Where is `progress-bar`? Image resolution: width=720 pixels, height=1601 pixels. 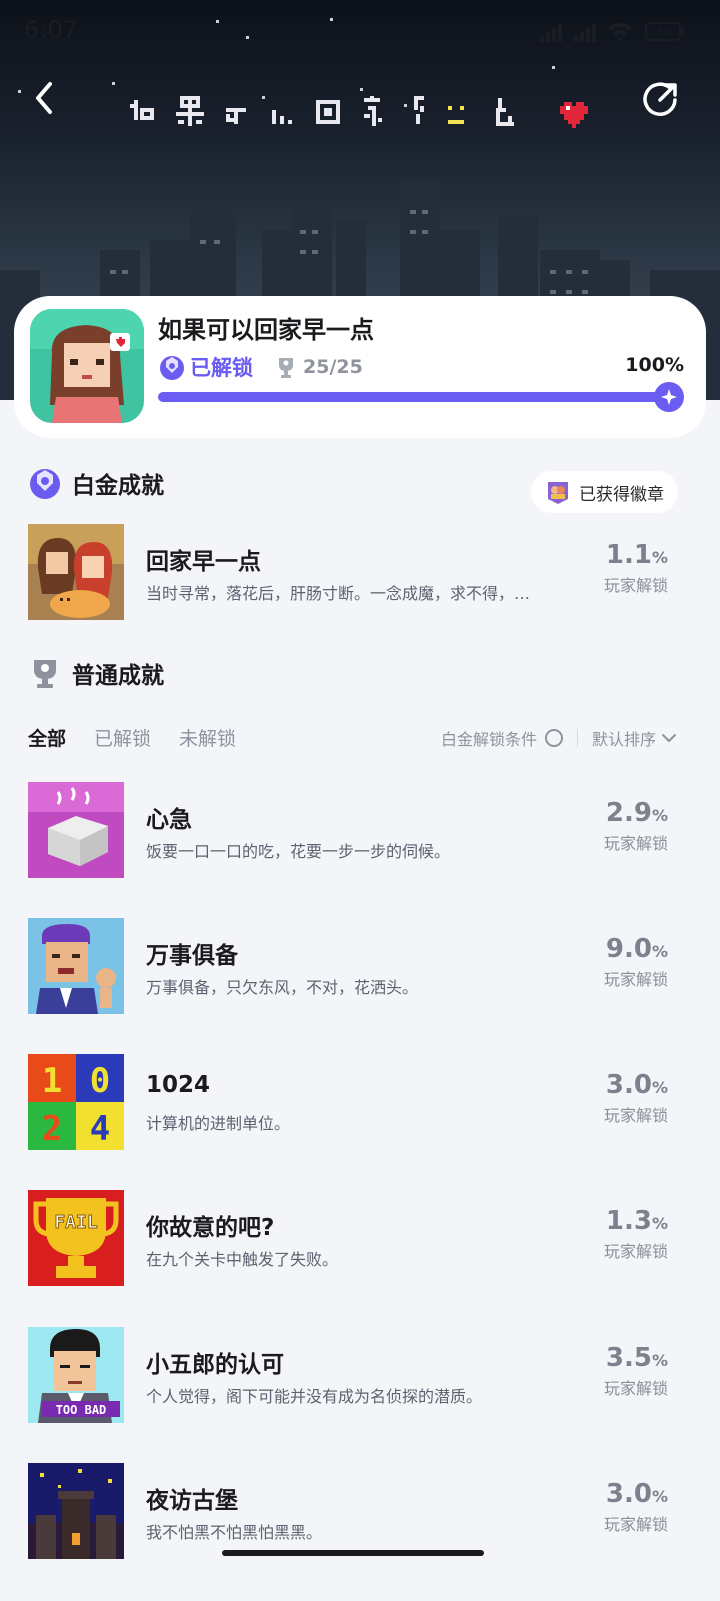
progress-bar is located at coordinates (421, 397).